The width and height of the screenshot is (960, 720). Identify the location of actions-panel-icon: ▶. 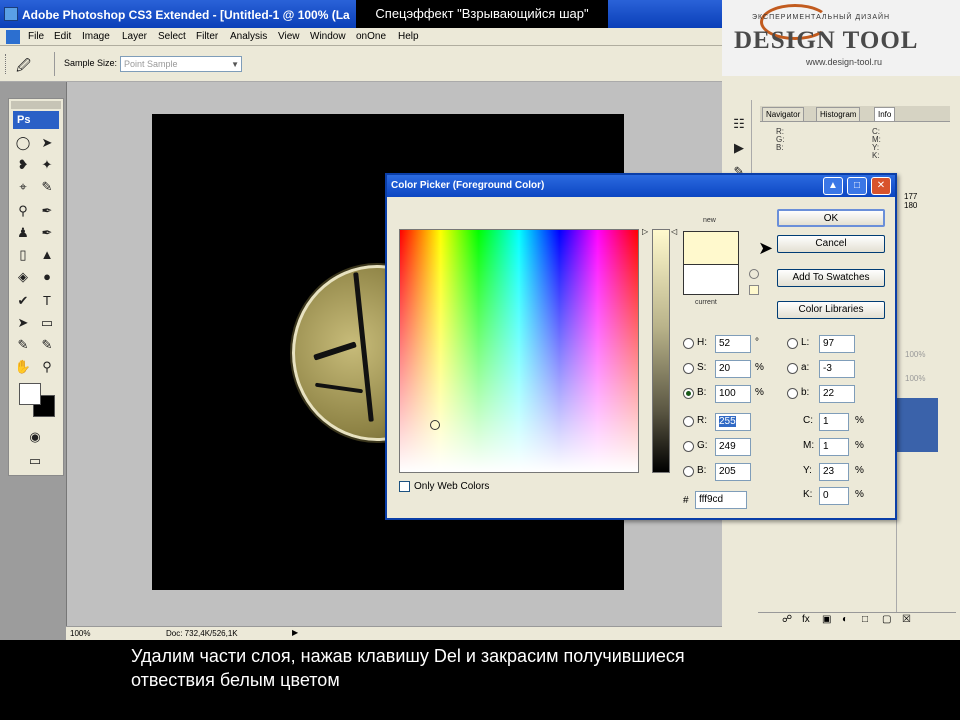
(739, 148).